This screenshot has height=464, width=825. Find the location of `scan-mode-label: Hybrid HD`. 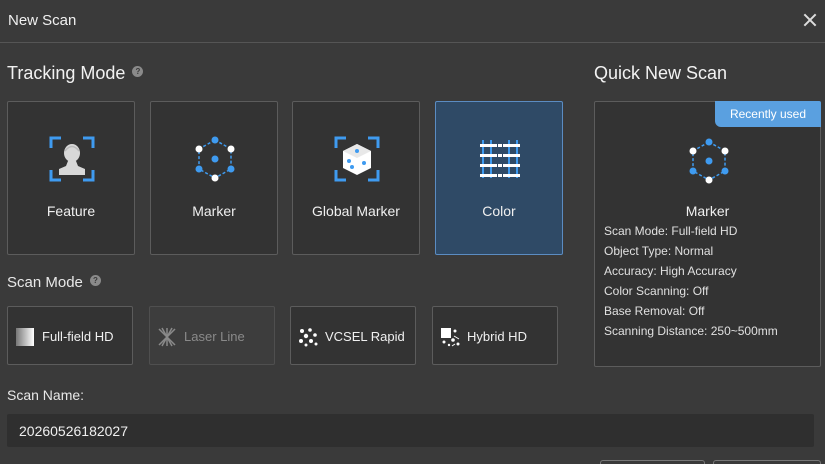

scan-mode-label: Hybrid HD is located at coordinates (497, 336).